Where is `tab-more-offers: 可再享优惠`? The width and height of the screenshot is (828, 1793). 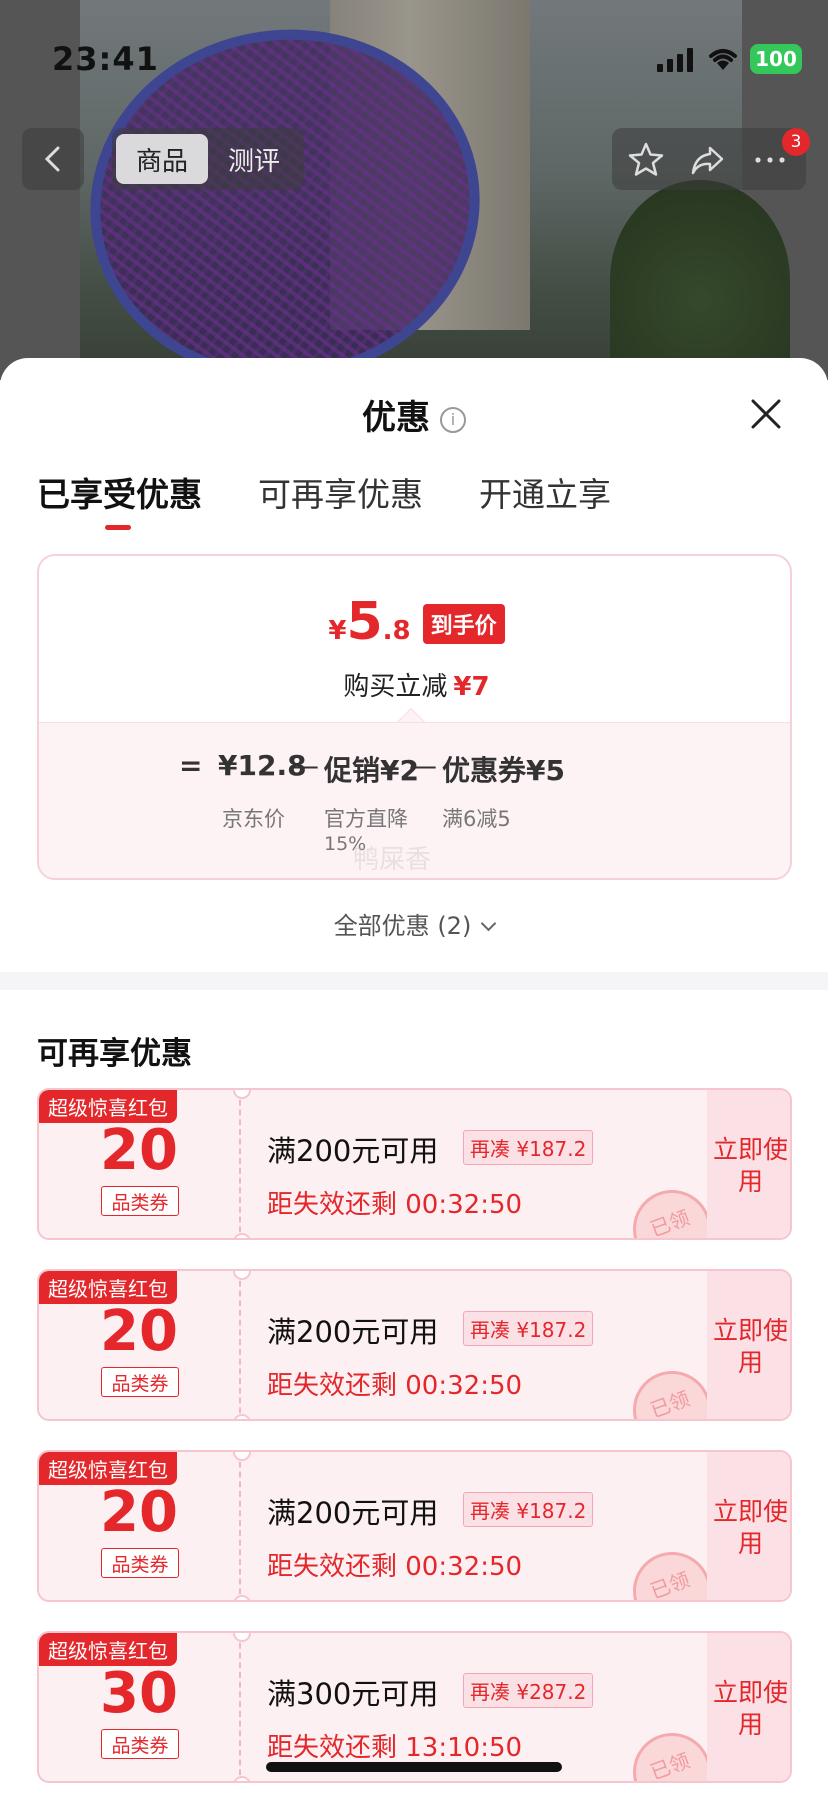
tab-more-offers: 可再享优惠 is located at coordinates (340, 499).